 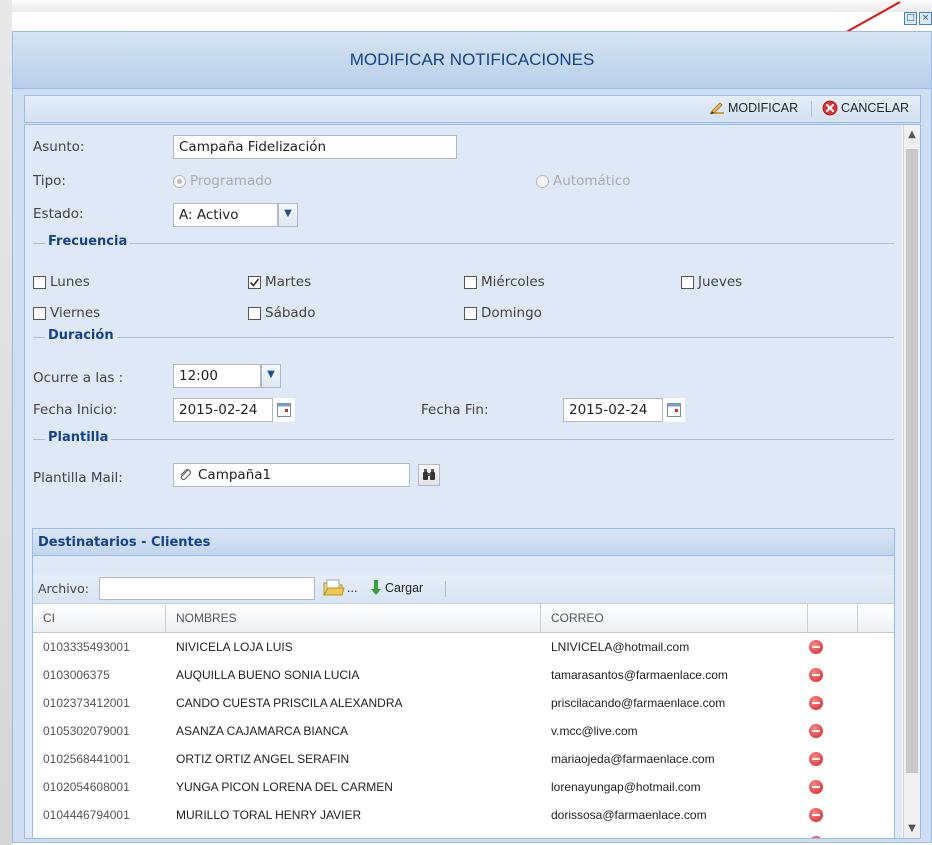 I want to click on cell-name: ABAD CONTRERAS ARTURO XAVIER, so click(x=353, y=833).